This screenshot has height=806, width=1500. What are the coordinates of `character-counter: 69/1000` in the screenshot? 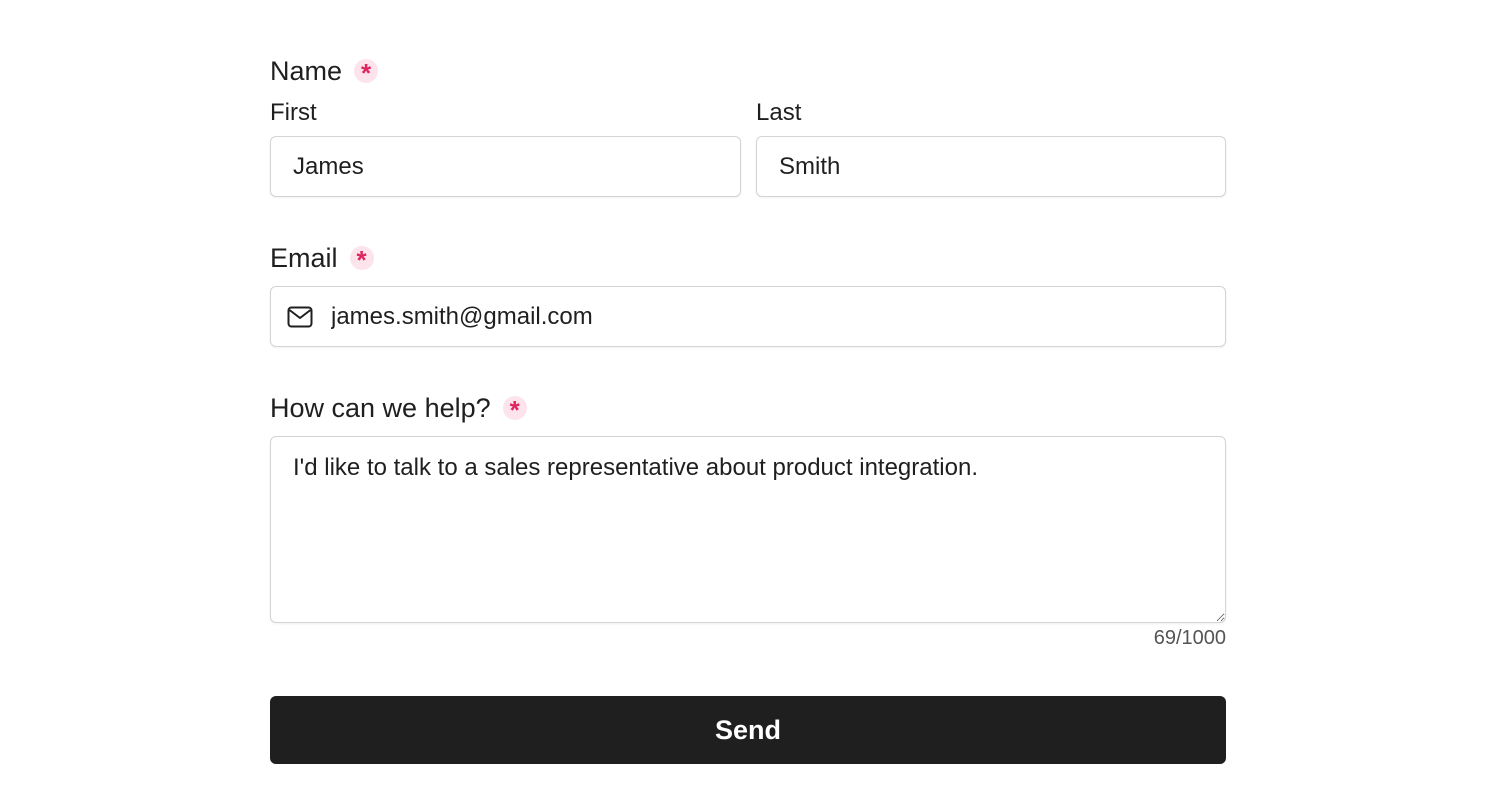 It's located at (1189, 638).